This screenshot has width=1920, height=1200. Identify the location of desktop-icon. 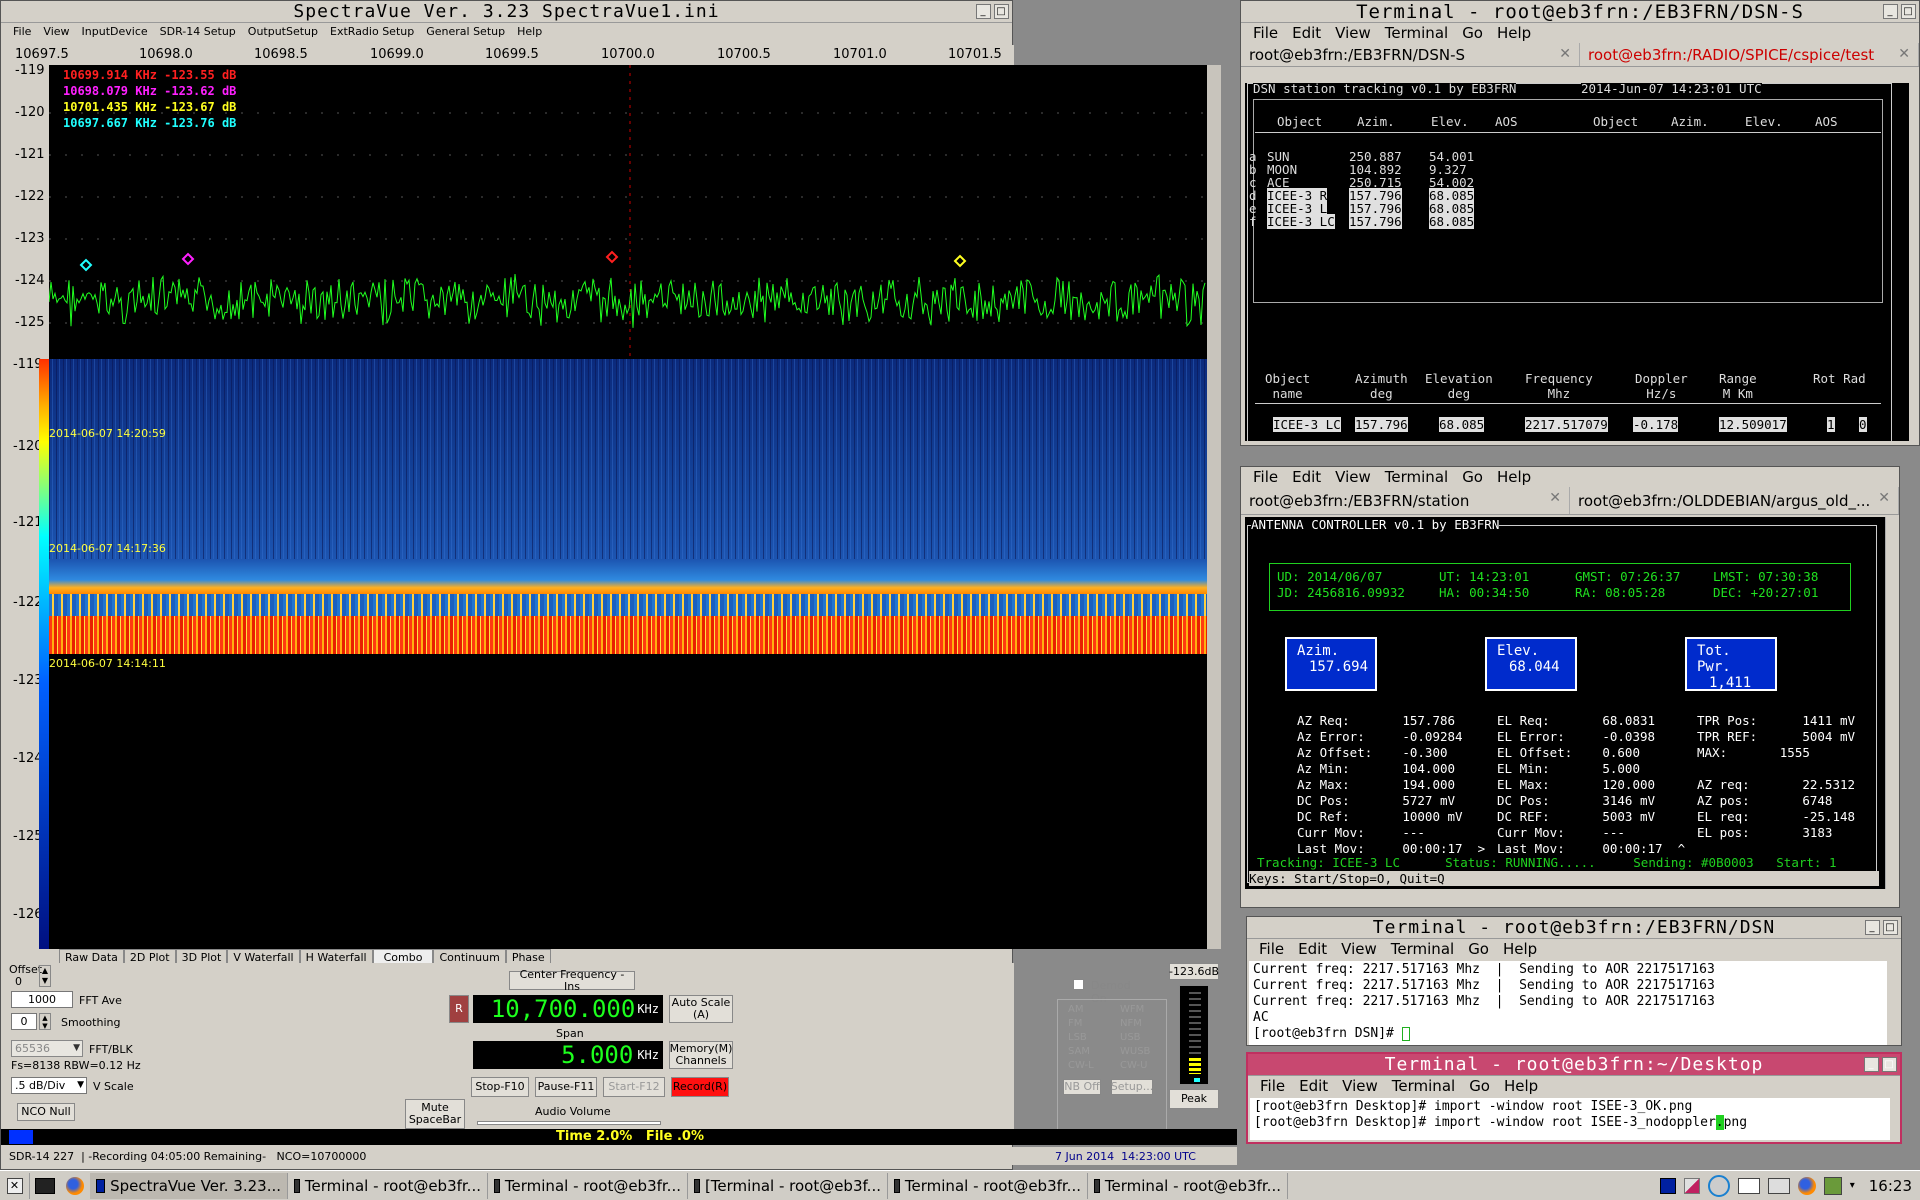
(1748, 1185).